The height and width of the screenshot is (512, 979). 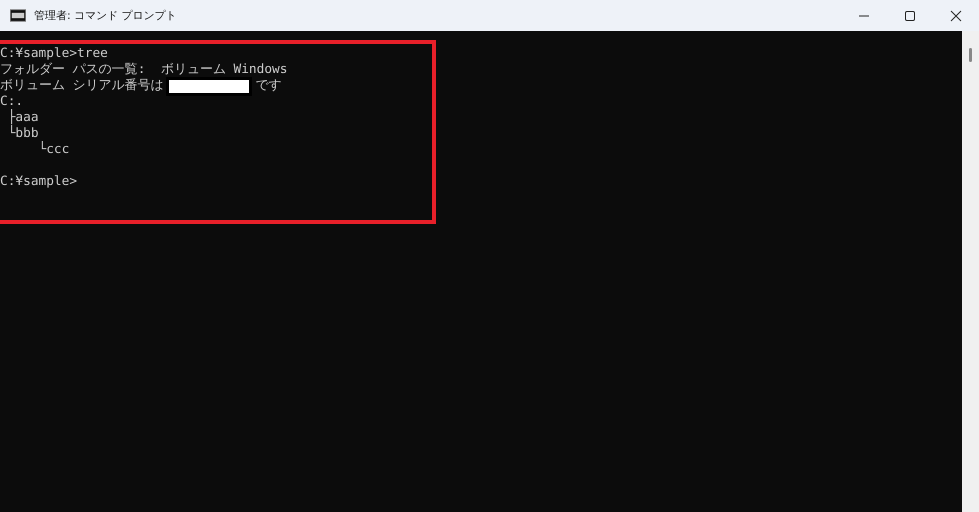 I want to click on console-line: └bbb, so click(x=23, y=134).